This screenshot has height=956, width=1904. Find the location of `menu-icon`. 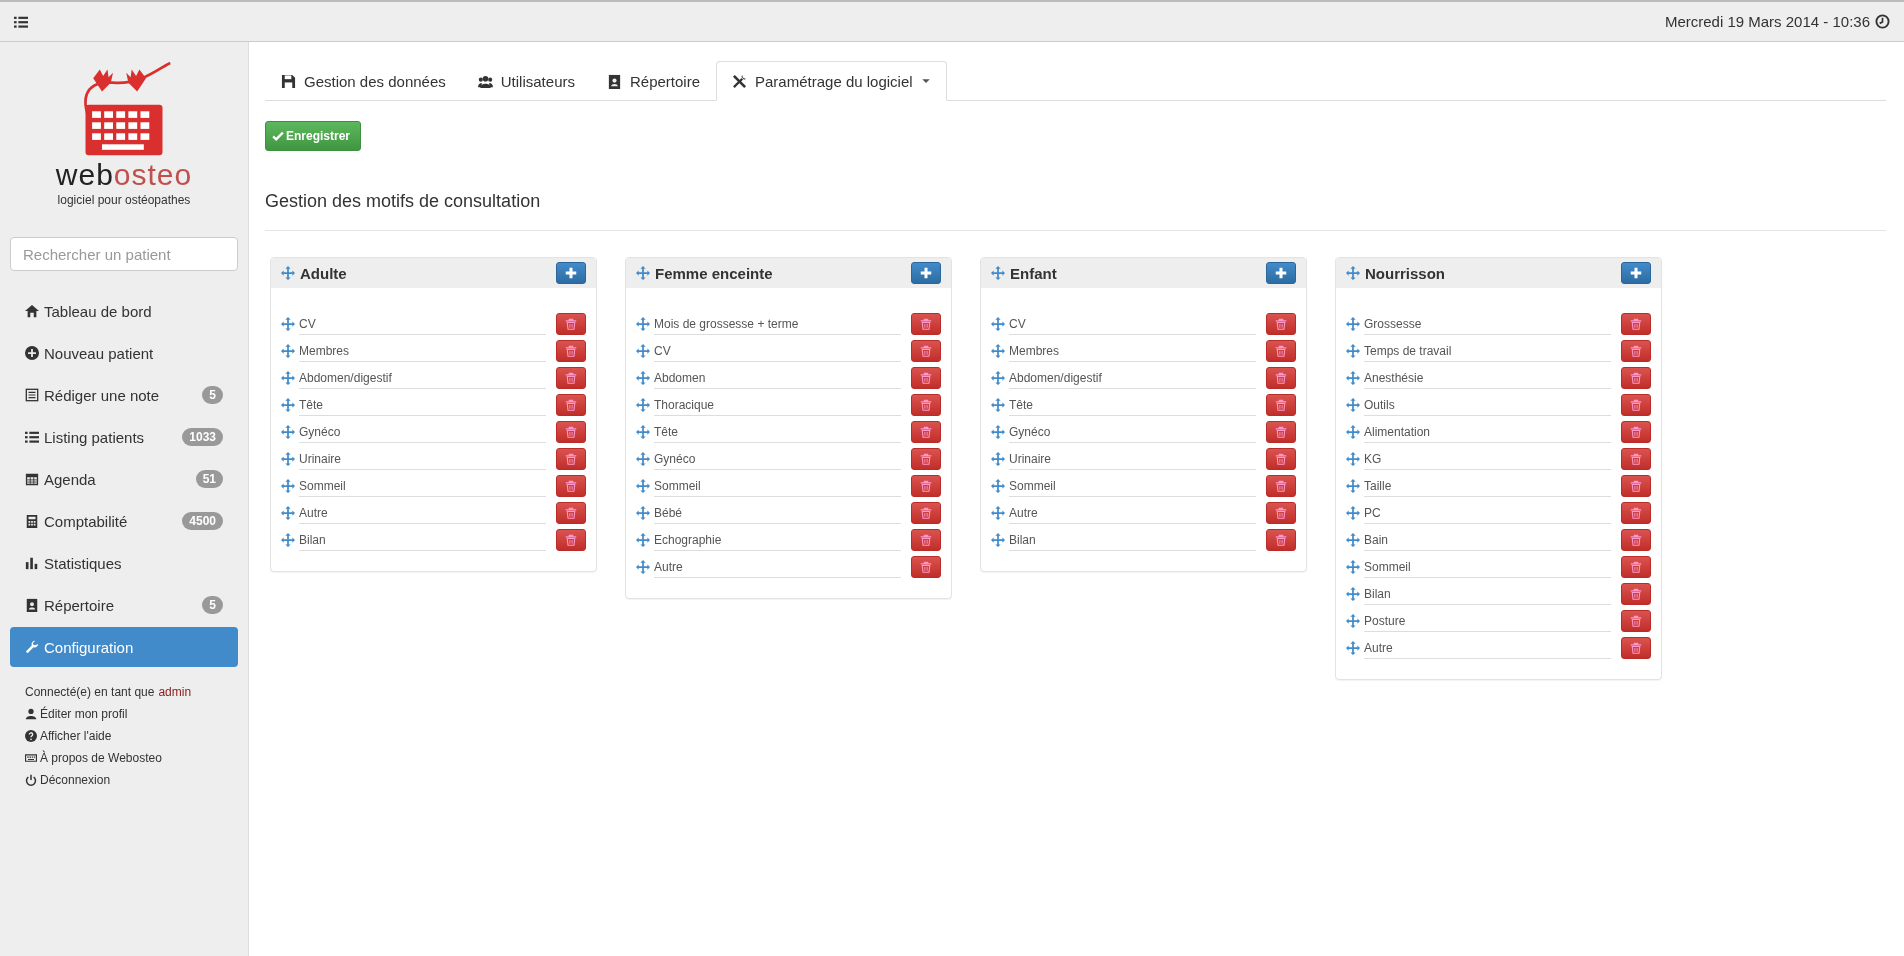

menu-icon is located at coordinates (21, 21).